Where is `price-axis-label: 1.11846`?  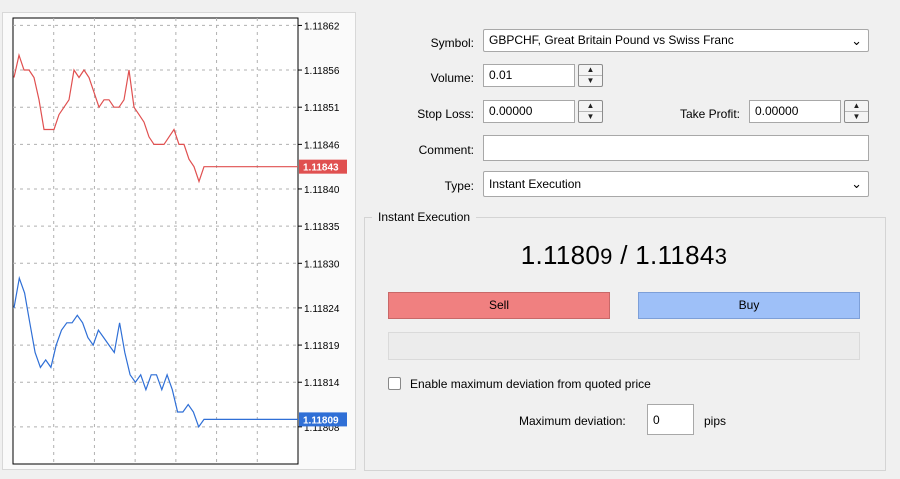
price-axis-label: 1.11846 is located at coordinates (322, 145).